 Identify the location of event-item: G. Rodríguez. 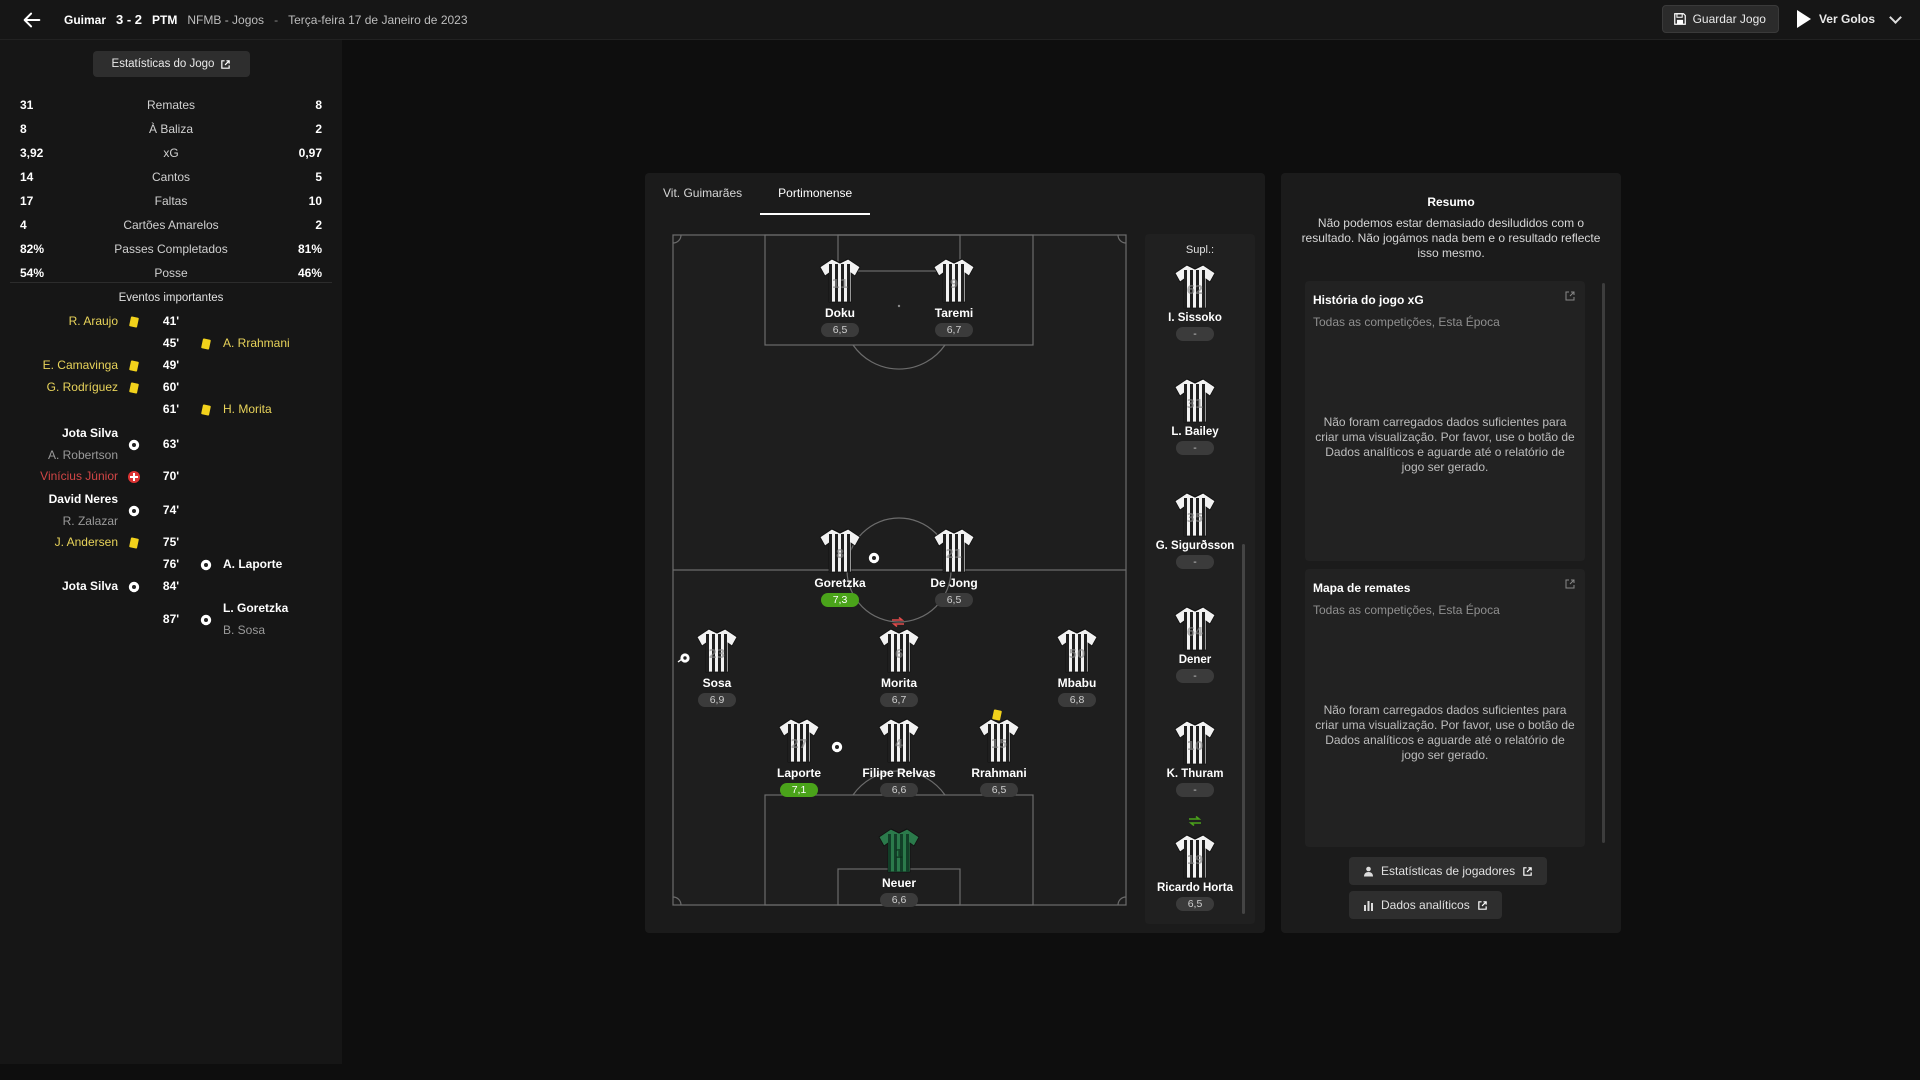
(82, 387).